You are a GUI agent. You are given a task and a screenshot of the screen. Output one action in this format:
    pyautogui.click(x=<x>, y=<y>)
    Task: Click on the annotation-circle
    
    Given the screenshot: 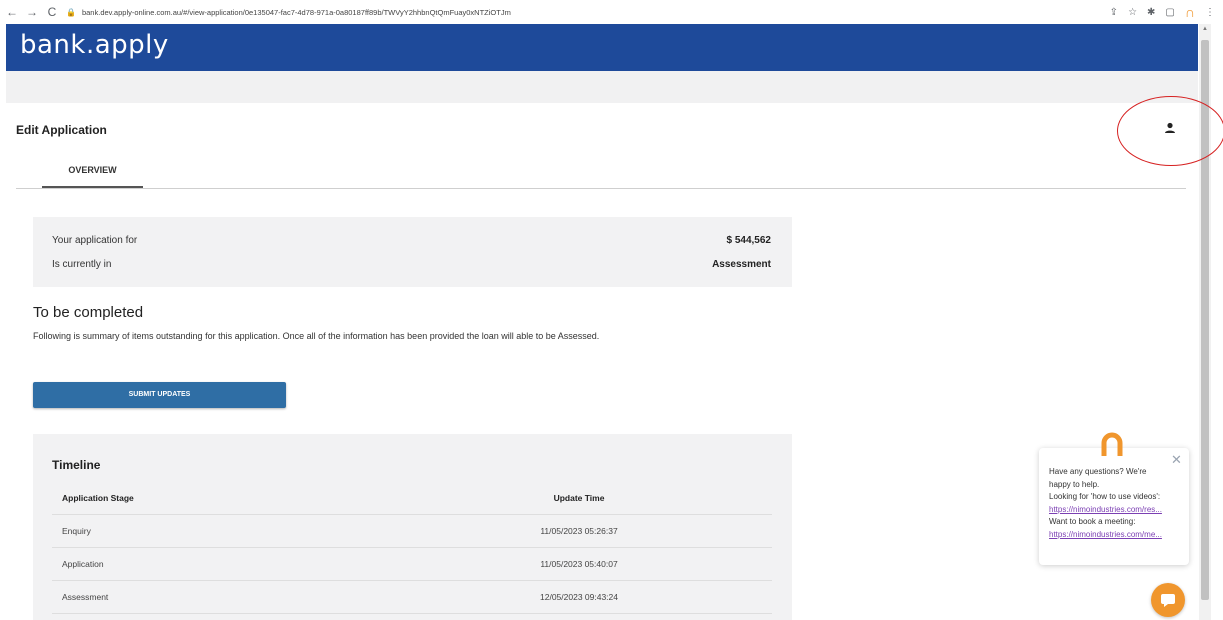 What is the action you would take?
    pyautogui.click(x=1170, y=131)
    